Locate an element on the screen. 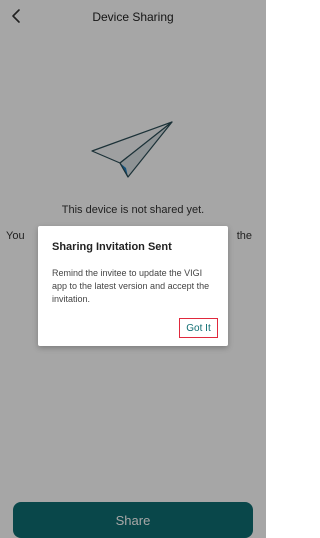 The height and width of the screenshot is (538, 320). got-it-button: Got It is located at coordinates (198, 328).